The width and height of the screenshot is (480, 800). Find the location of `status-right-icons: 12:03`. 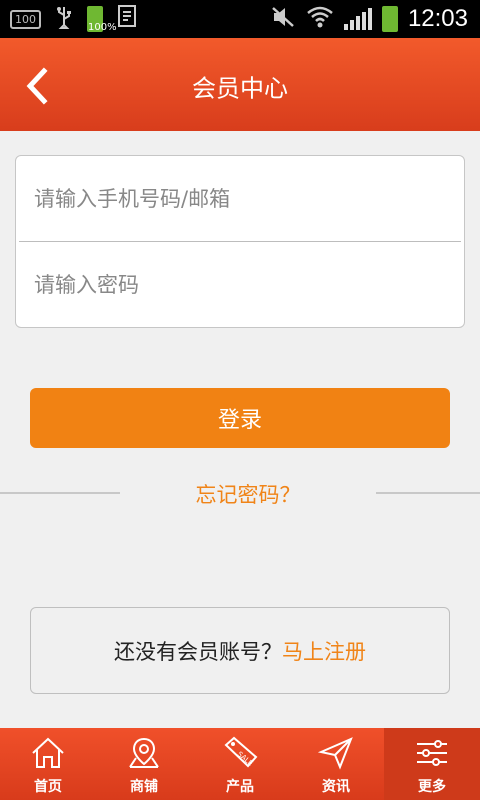

status-right-icons: 12:03 is located at coordinates (369, 19).